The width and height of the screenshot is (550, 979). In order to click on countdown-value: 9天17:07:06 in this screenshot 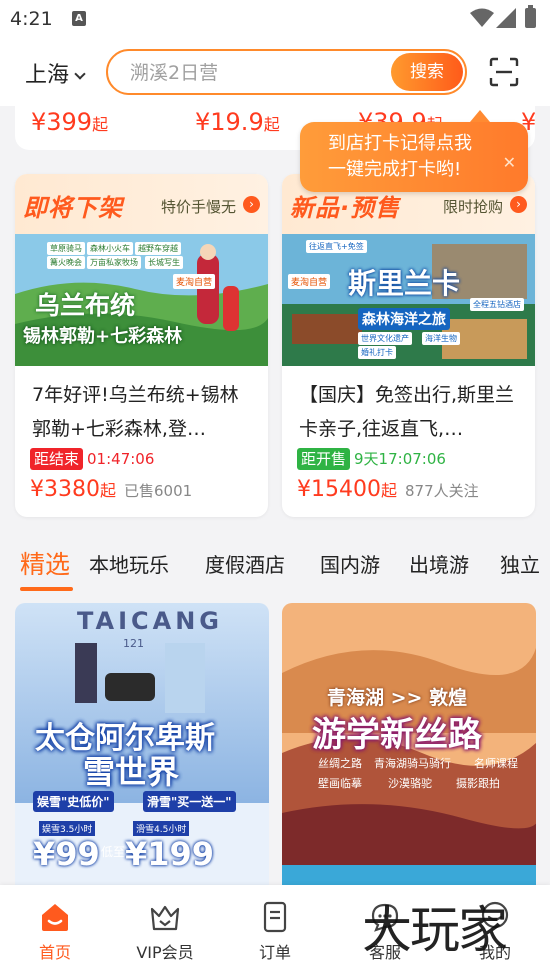, I will do `click(400, 459)`.